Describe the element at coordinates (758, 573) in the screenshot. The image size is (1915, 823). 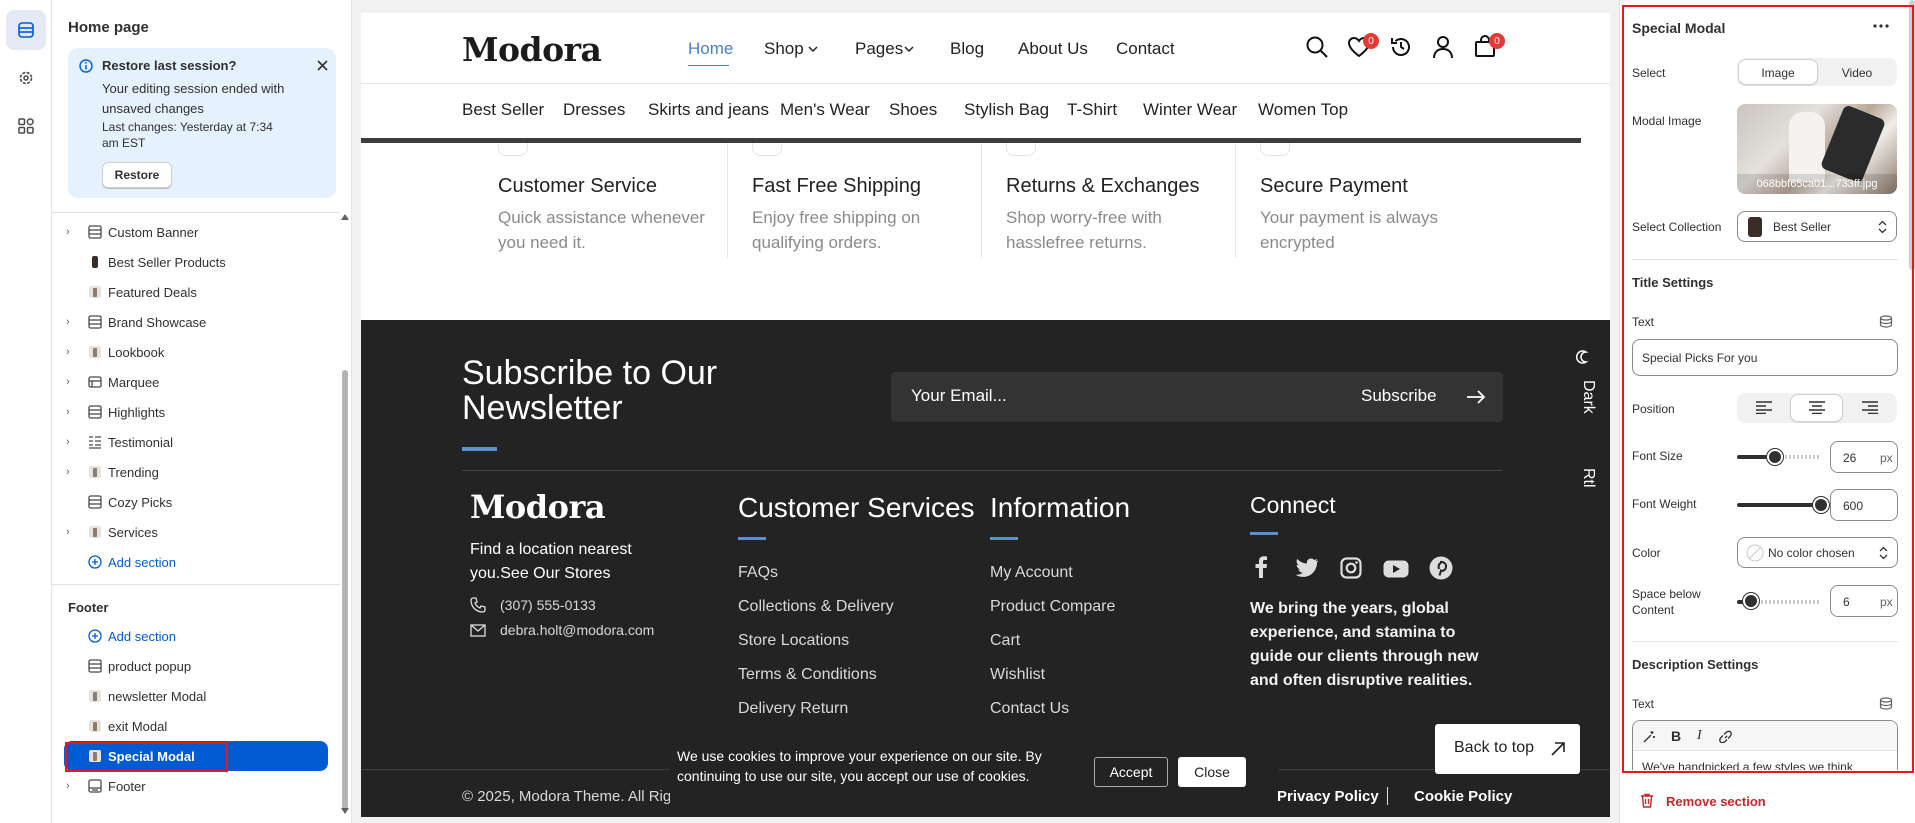
I see `footer-link: FAQs` at that location.